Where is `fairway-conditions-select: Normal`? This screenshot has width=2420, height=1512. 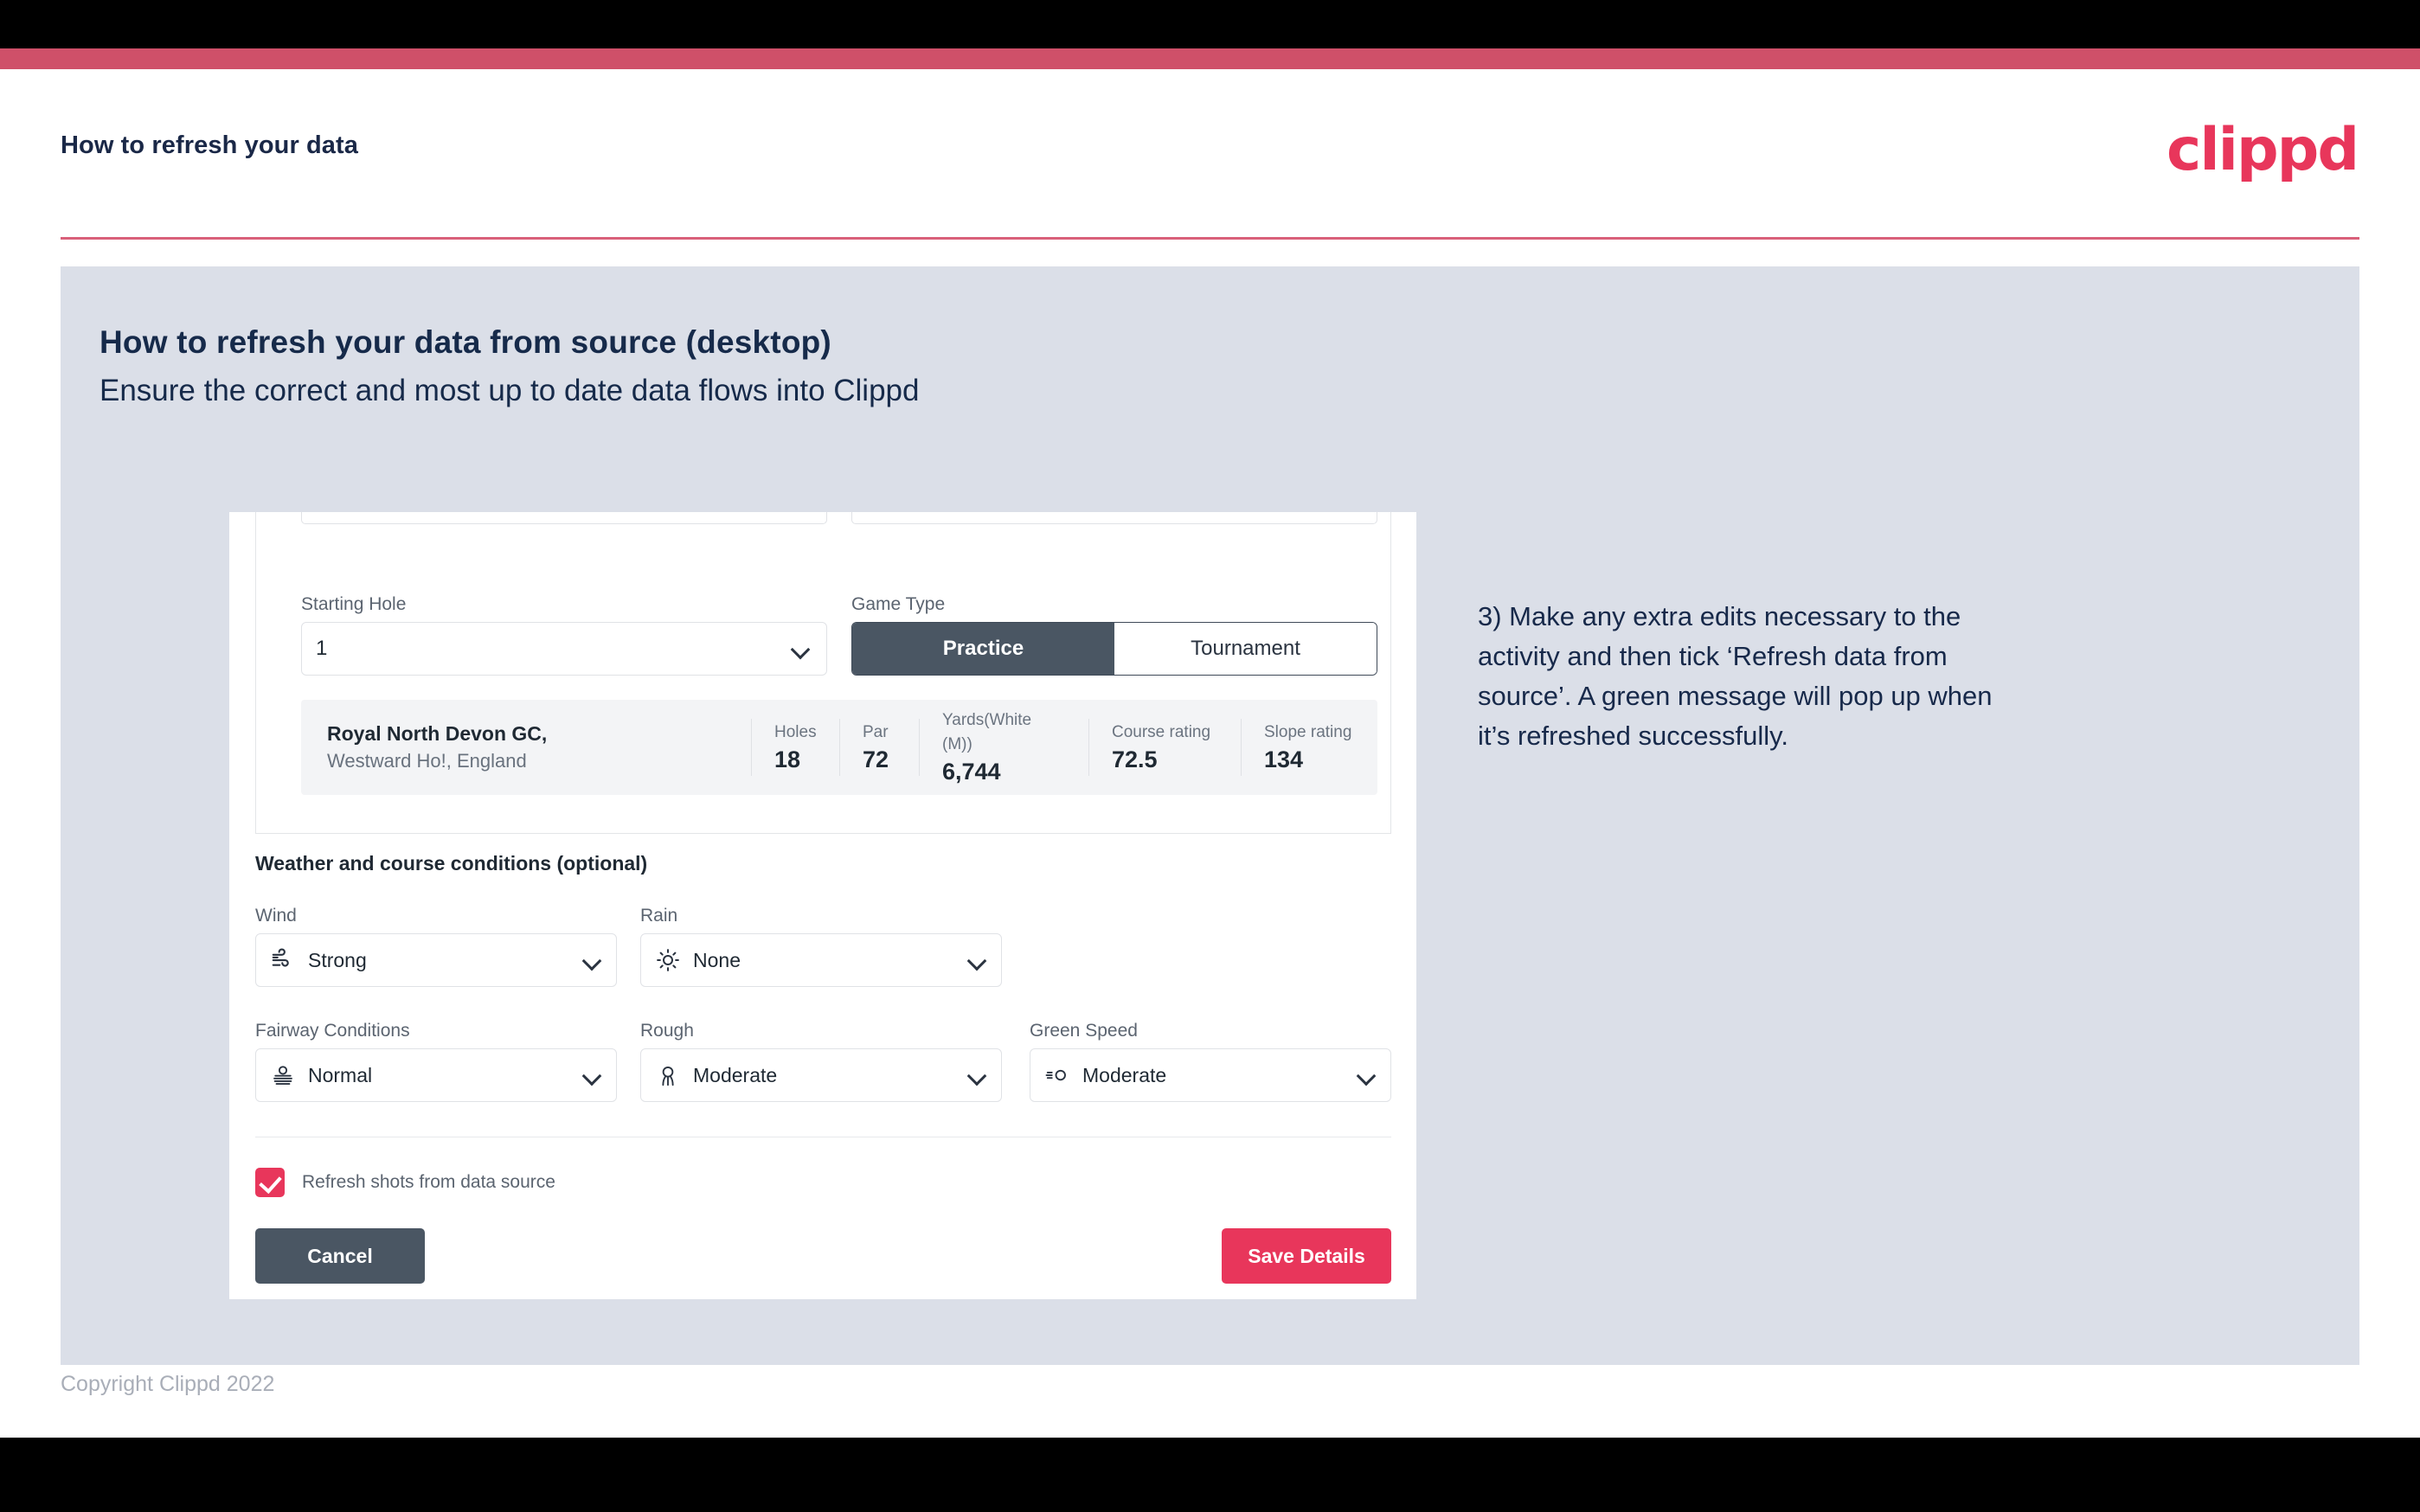
fairway-conditions-select: Normal is located at coordinates (436, 1075).